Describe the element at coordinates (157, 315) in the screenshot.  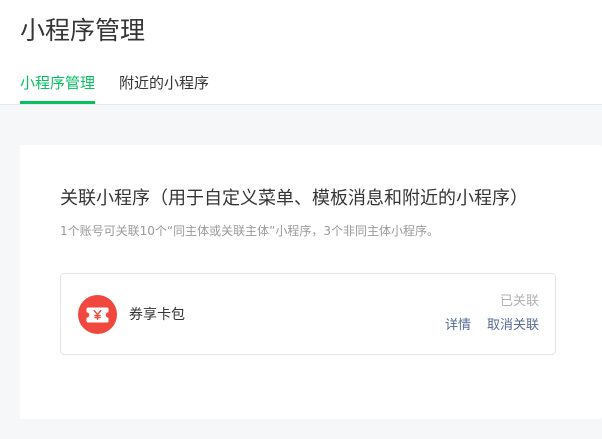
I see `miniprogram-name: 券享卡包` at that location.